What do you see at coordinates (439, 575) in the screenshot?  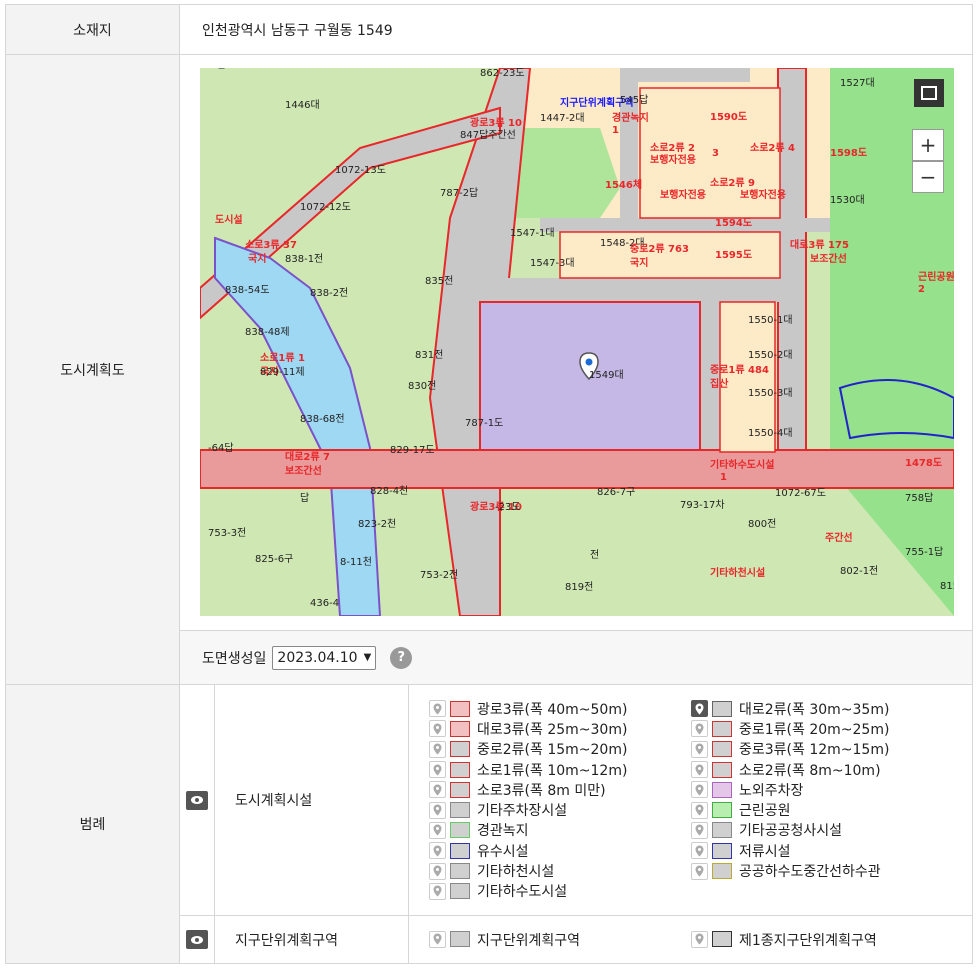 I see `map-parcel-label: 753-2전` at bounding box center [439, 575].